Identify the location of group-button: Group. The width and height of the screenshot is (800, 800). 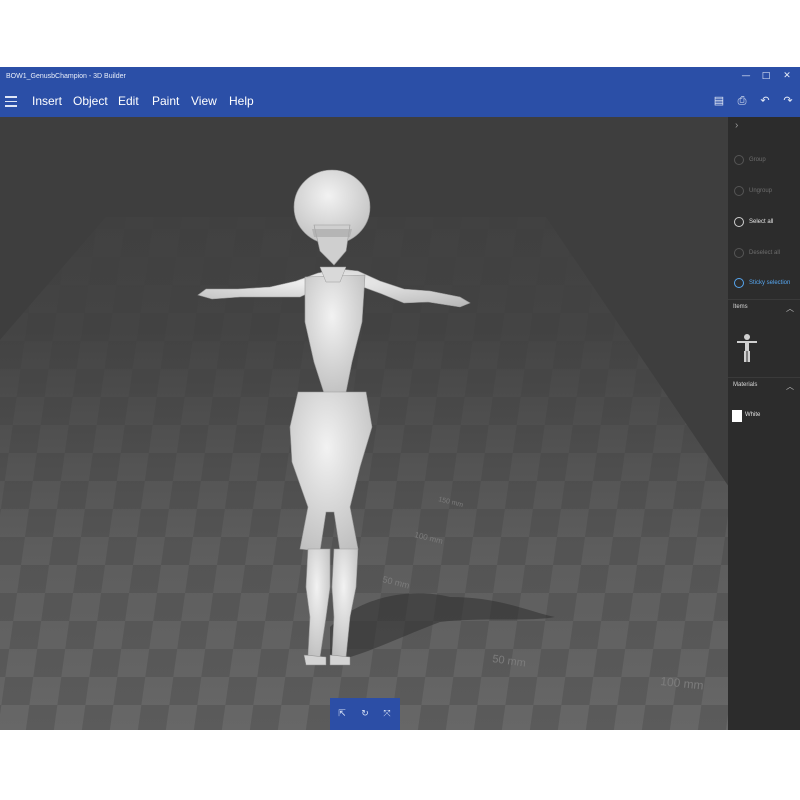
(765, 160).